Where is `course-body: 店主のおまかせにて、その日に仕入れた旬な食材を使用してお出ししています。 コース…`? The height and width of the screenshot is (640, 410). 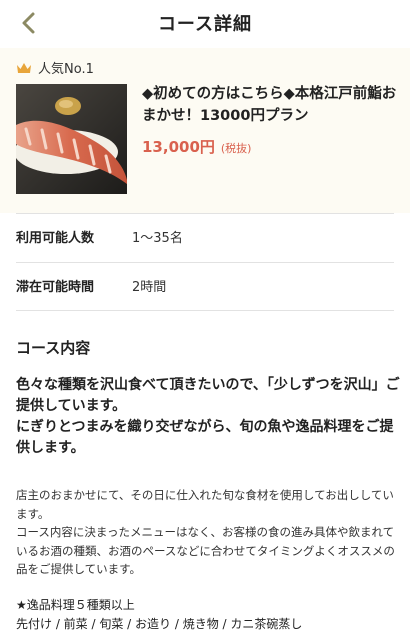 course-body: 店主のおまかせにて、その日に仕入れた旬な食材を使用してお出ししています。 コース… is located at coordinates (205, 532).